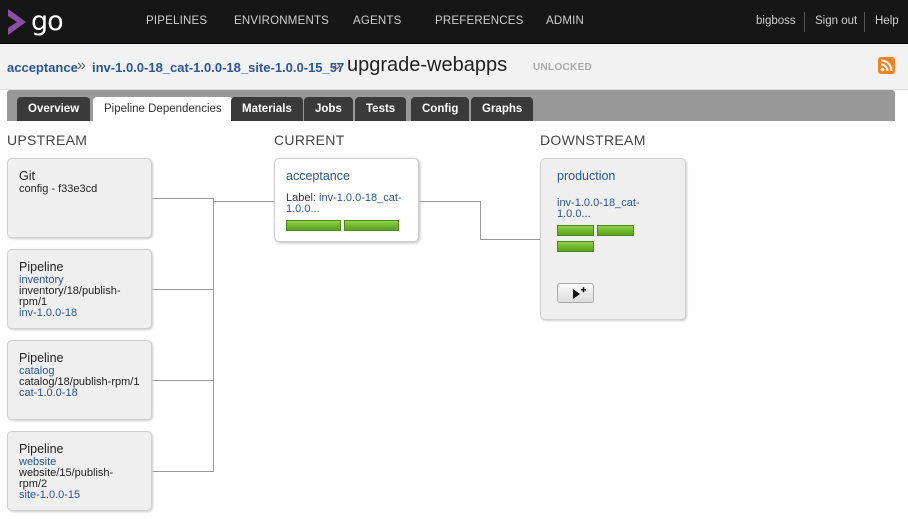  Describe the element at coordinates (309, 140) in the screenshot. I see `current-heading: CURRENT` at that location.